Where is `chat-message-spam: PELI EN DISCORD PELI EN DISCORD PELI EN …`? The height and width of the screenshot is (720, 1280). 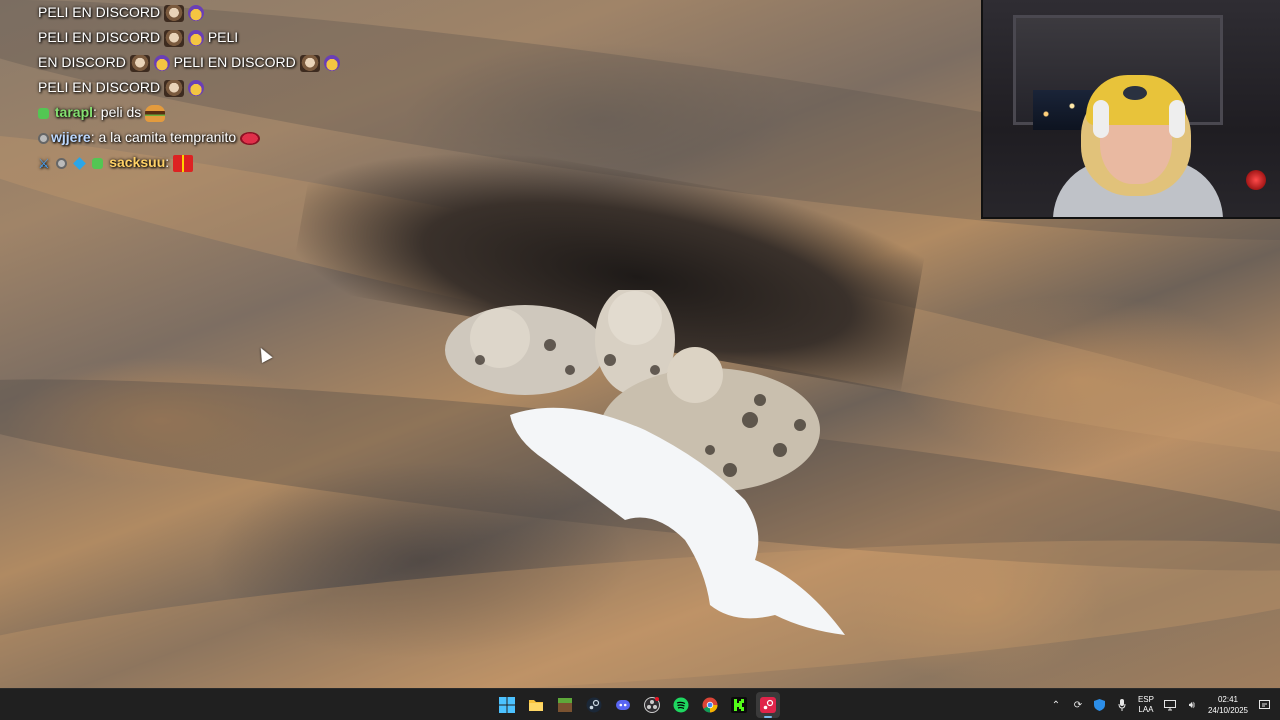
chat-message-spam: PELI EN DISCORD PELI EN DISCORD PELI EN … is located at coordinates (203, 50).